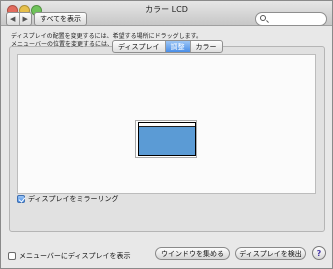  Describe the element at coordinates (192, 253) in the screenshot. I see `gather-windows-button: ウインドウを集める` at that location.